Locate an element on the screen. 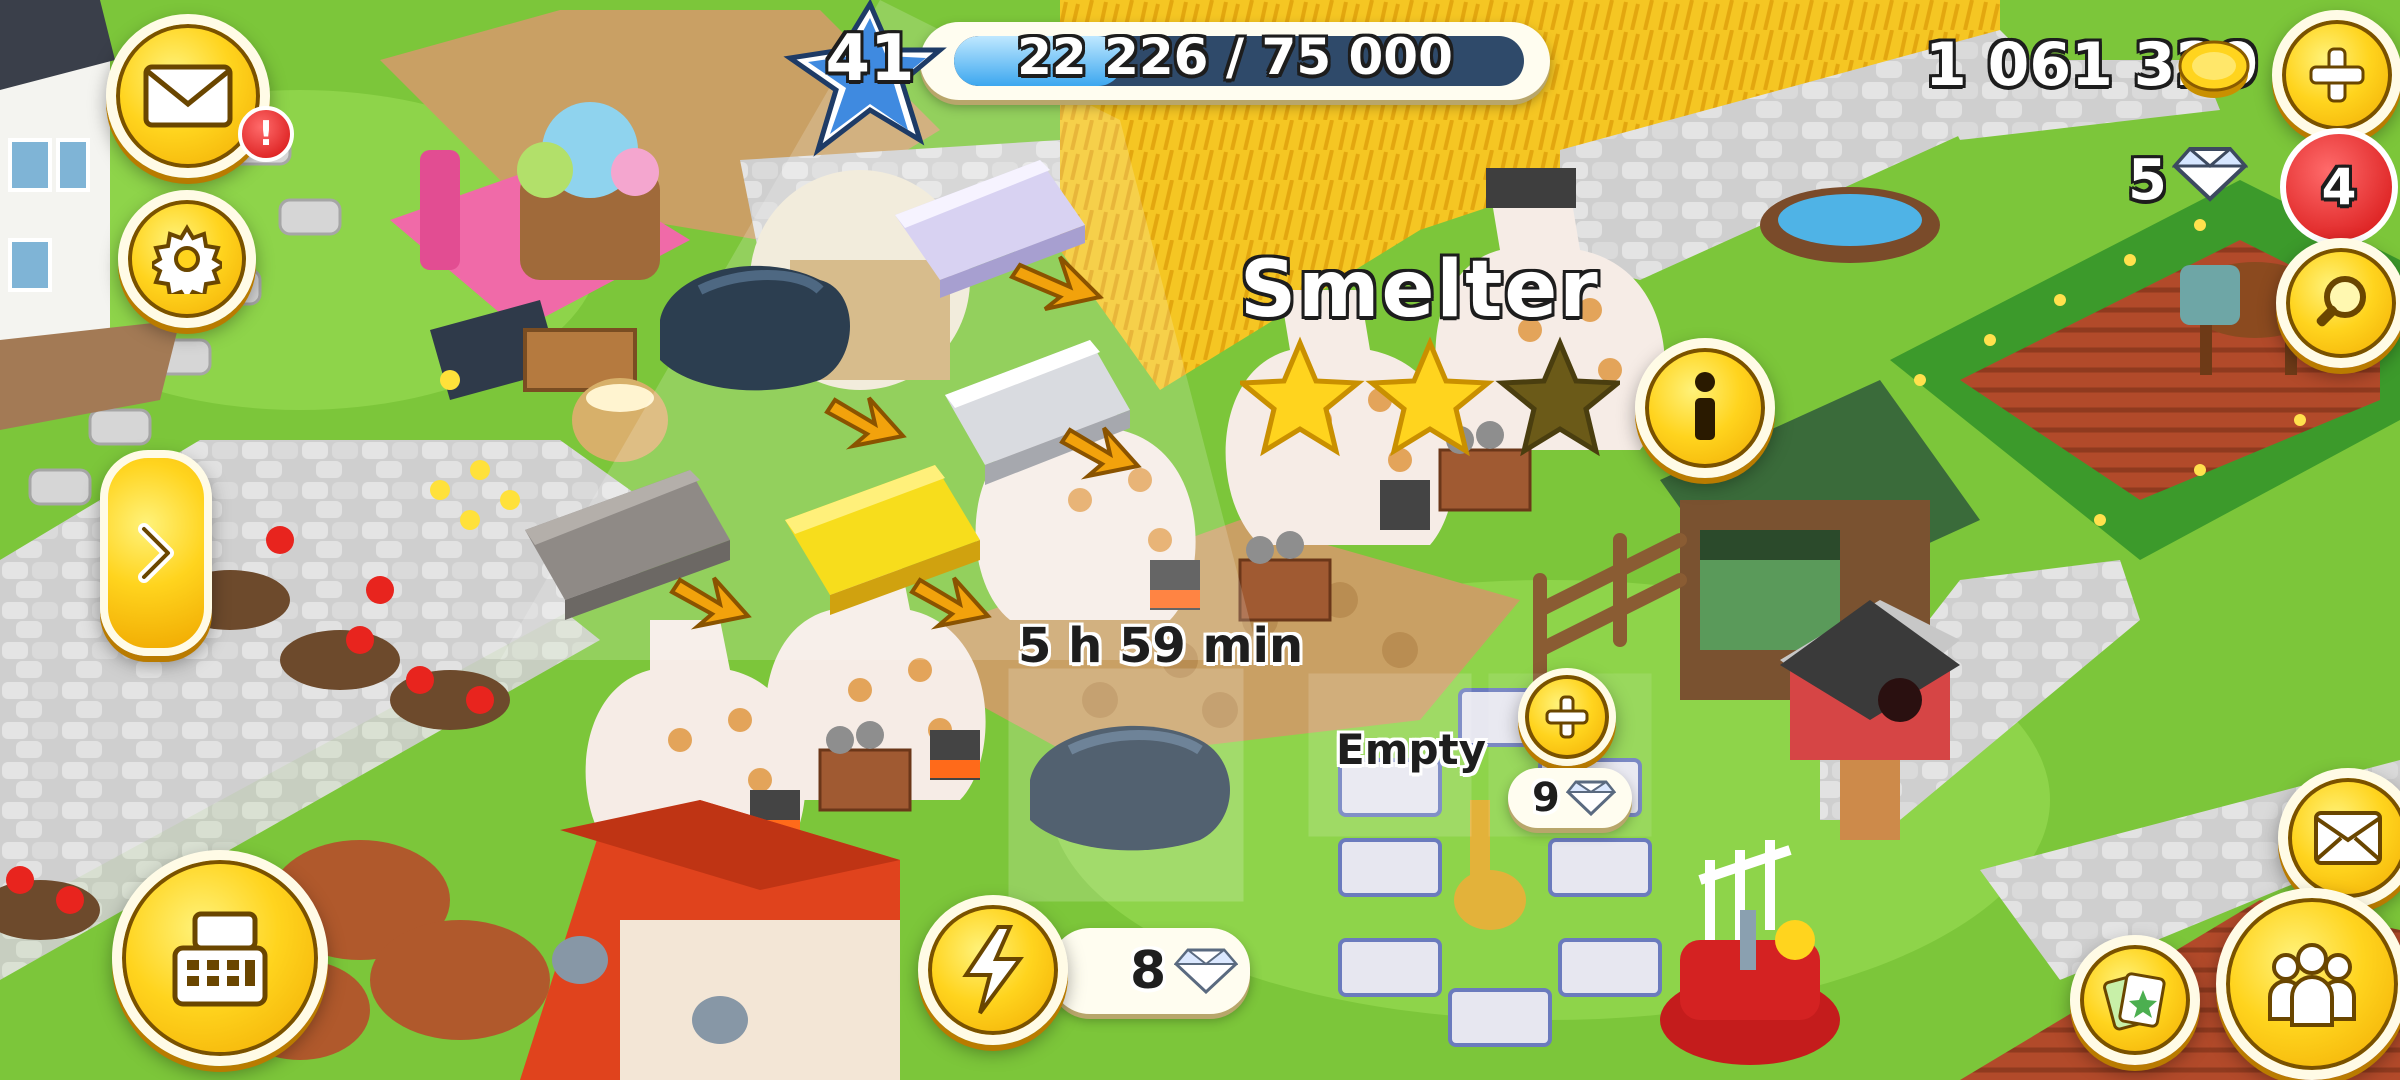 The height and width of the screenshot is (1080, 2400). speedup-cost-pill: 8 is located at coordinates (1150, 971).